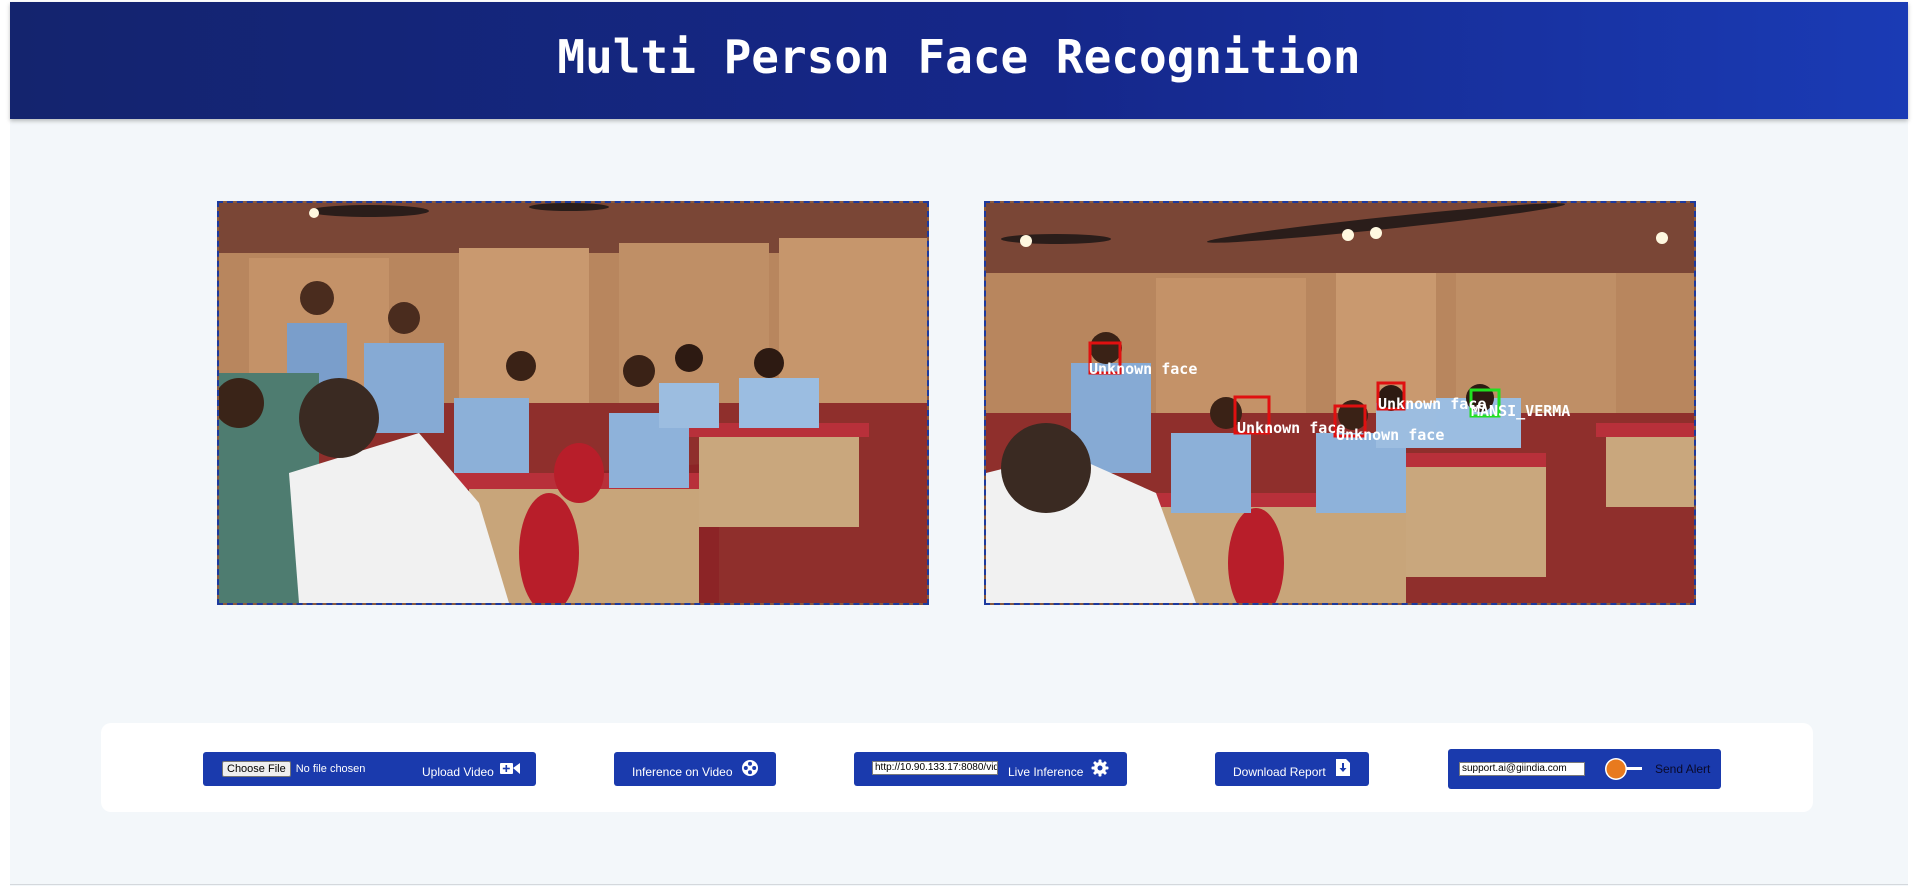 This screenshot has width=1918, height=889. I want to click on live-inference-label: Live Inference, so click(1046, 772).